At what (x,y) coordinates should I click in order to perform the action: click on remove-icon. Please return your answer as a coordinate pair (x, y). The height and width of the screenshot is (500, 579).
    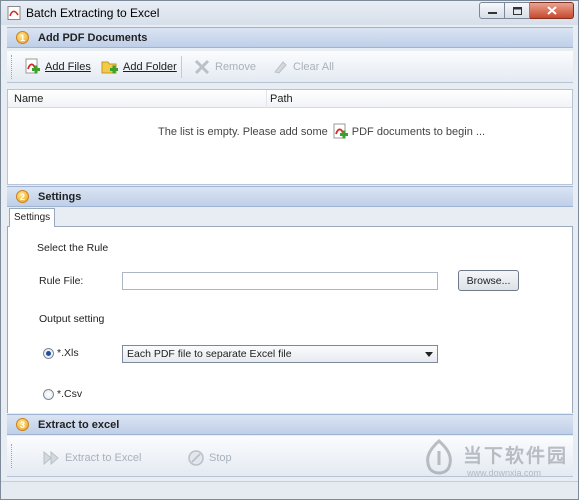
    Looking at the image, I should click on (202, 67).